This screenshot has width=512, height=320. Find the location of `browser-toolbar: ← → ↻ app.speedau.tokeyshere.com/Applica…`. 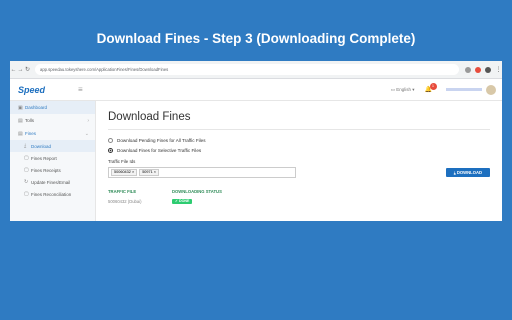

browser-toolbar: ← → ↻ app.speedau.tokeyshere.com/Applica… is located at coordinates (256, 70).